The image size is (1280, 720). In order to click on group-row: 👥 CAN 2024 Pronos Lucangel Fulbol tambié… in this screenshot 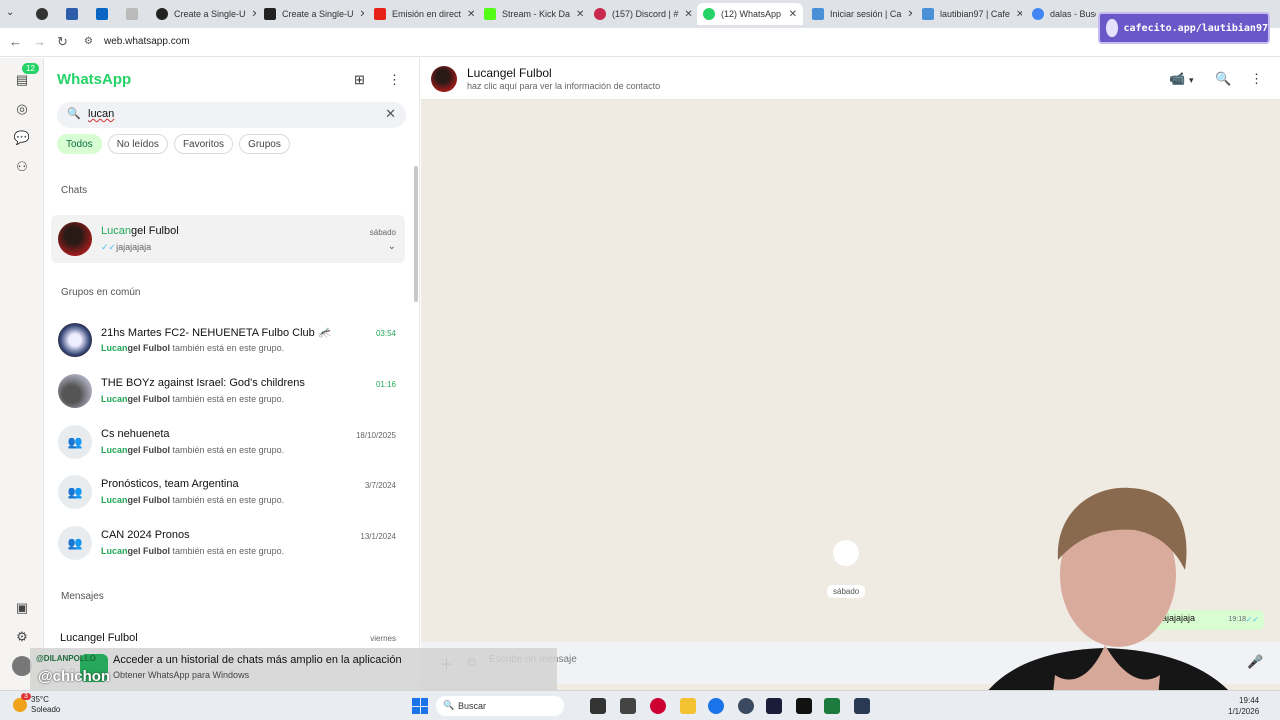, I will do `click(228, 543)`.